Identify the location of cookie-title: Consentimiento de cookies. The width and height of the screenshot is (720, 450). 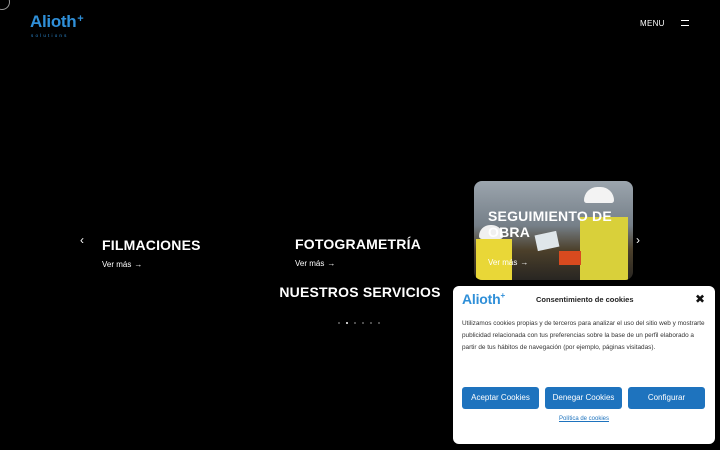
(585, 299).